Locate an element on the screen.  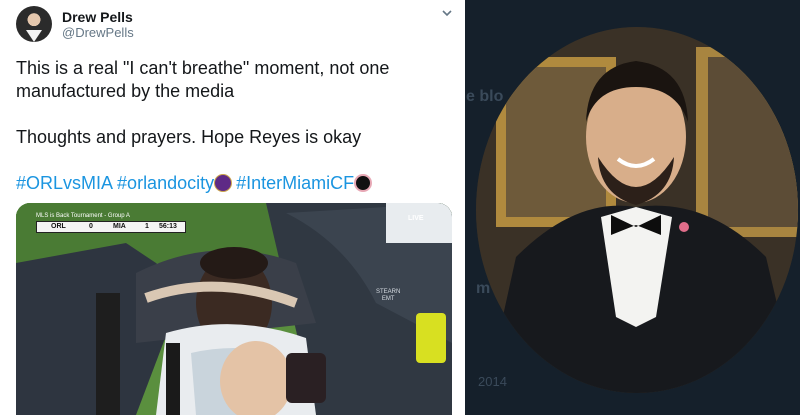
author-handle: @DrewPells is located at coordinates (98, 32).